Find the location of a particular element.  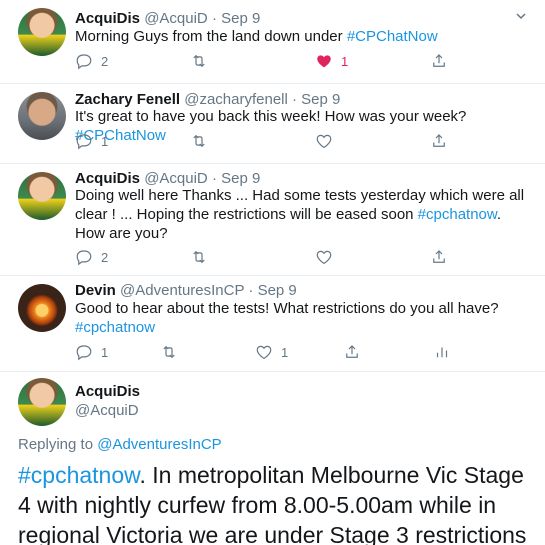

tweet-text-content: Morning Guys from the land down under is located at coordinates (211, 36).